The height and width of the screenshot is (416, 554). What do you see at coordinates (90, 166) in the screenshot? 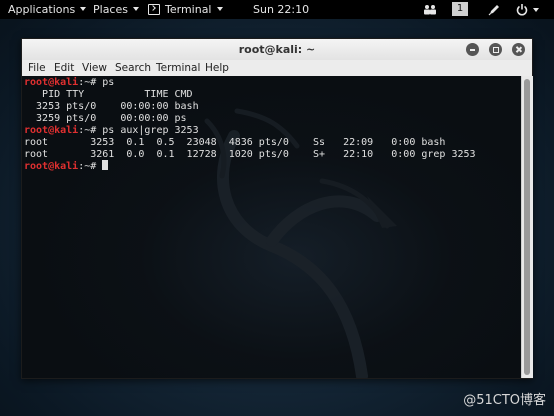
I see `line-text: :~#` at bounding box center [90, 166].